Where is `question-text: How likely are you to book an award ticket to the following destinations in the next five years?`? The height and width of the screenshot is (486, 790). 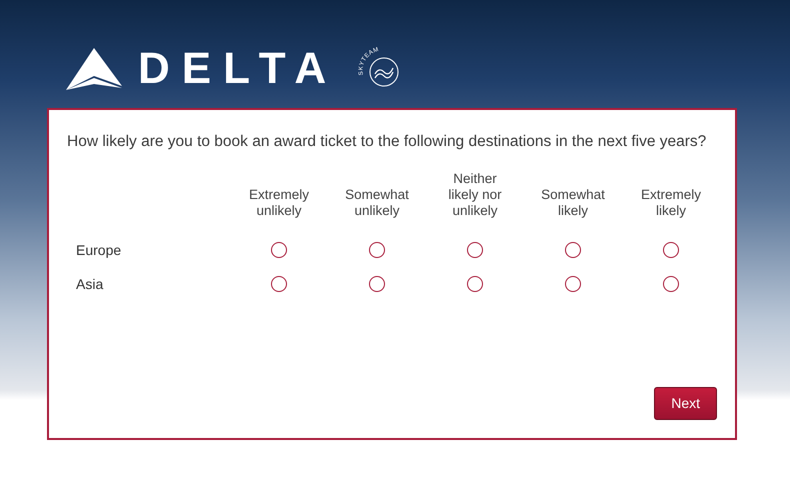
question-text: How likely are you to book an award ticket to the following destinations in the next five years? is located at coordinates (387, 142).